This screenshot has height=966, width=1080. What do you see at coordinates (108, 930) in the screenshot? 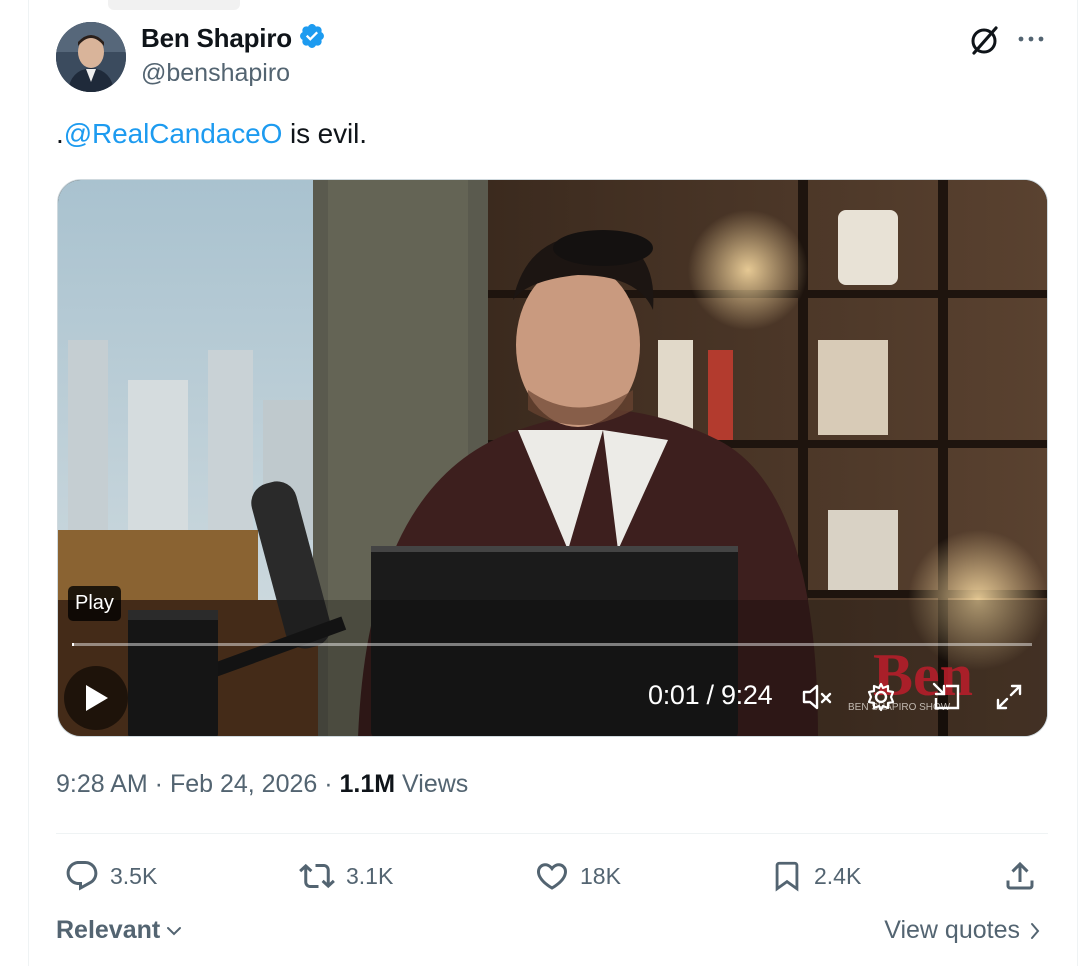
I see `sort-label: Relevant` at bounding box center [108, 930].